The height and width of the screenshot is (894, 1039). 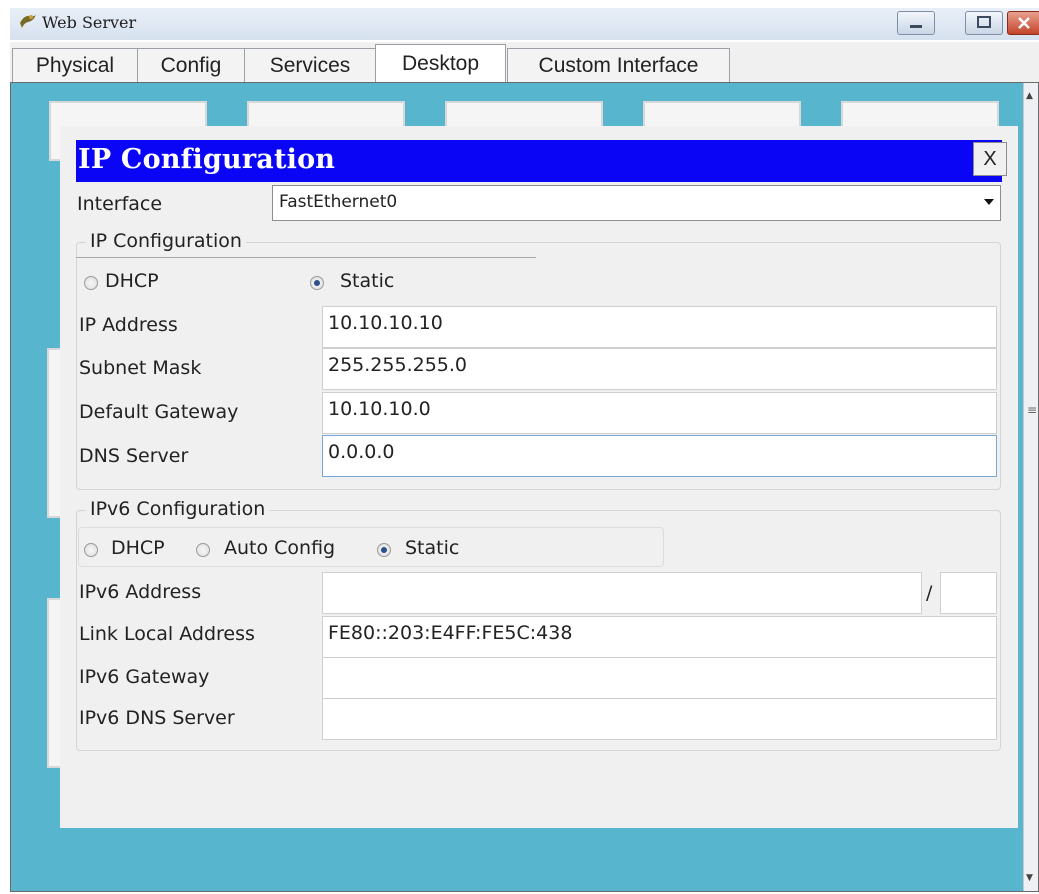 I want to click on dialog-close-button: X, so click(x=990, y=159).